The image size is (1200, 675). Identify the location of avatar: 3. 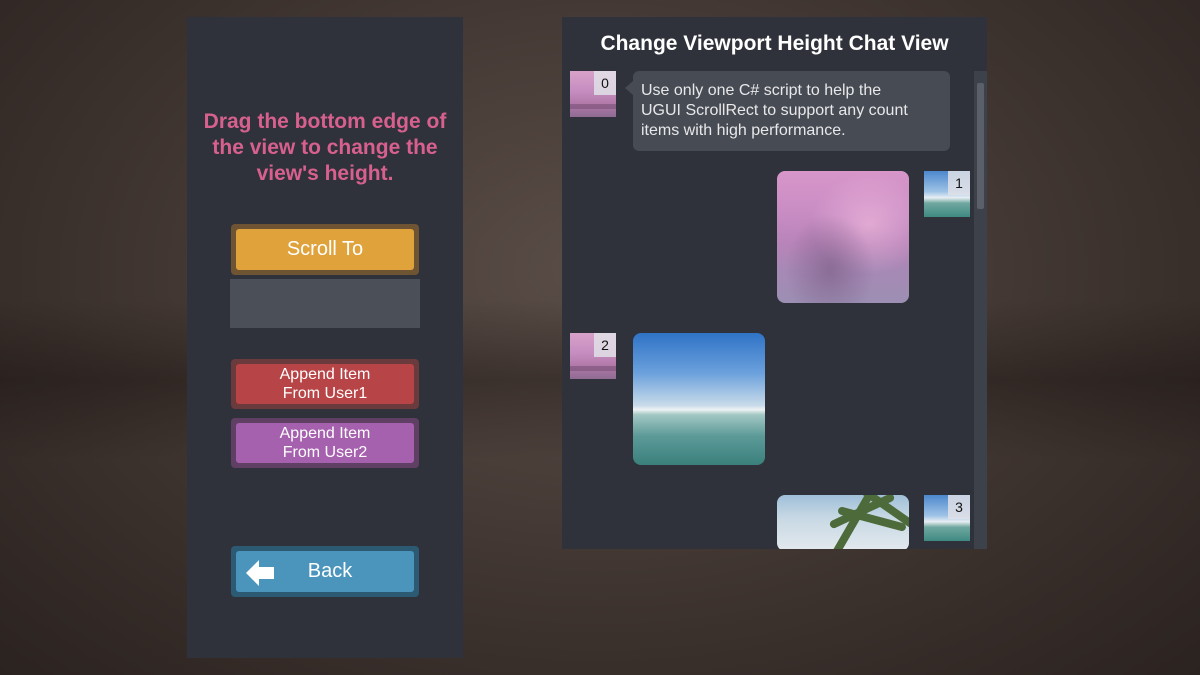
(947, 518).